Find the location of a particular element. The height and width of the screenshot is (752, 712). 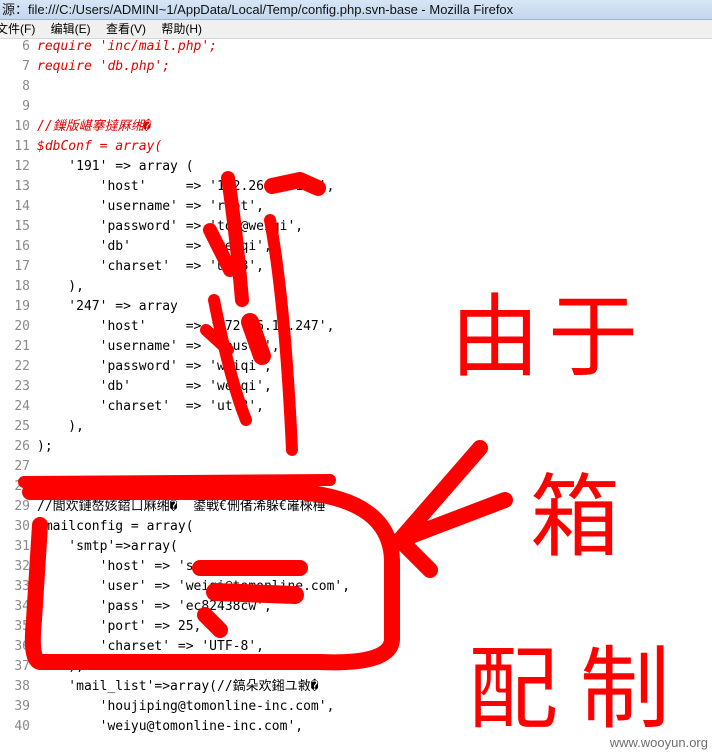

line-number: 37 is located at coordinates (22, 666).